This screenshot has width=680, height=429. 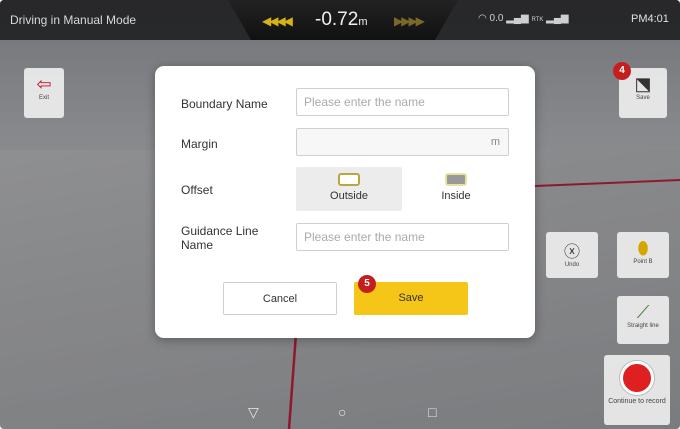 What do you see at coordinates (43, 98) in the screenshot?
I see `exit-label: Exit` at bounding box center [43, 98].